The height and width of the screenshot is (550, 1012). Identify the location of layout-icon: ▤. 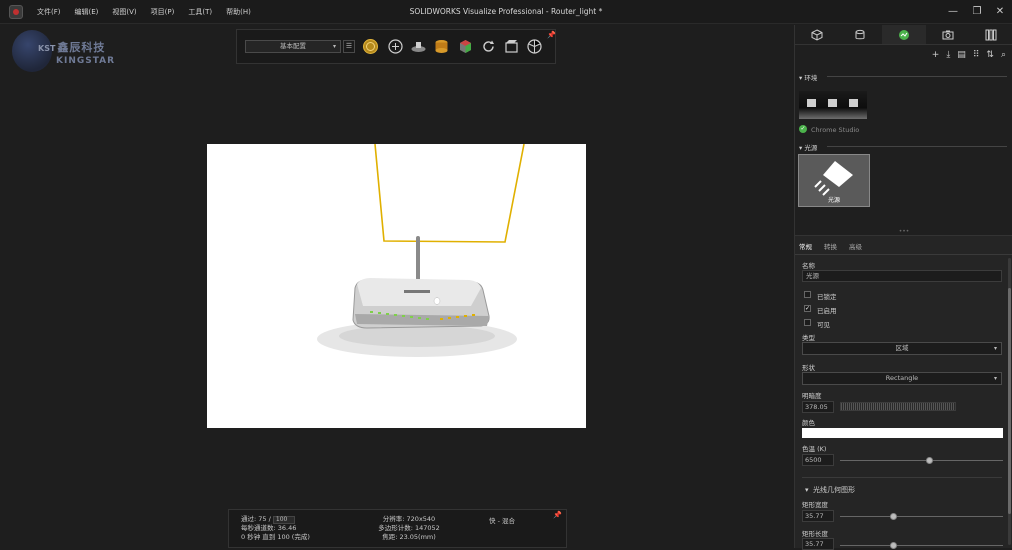
(961, 55).